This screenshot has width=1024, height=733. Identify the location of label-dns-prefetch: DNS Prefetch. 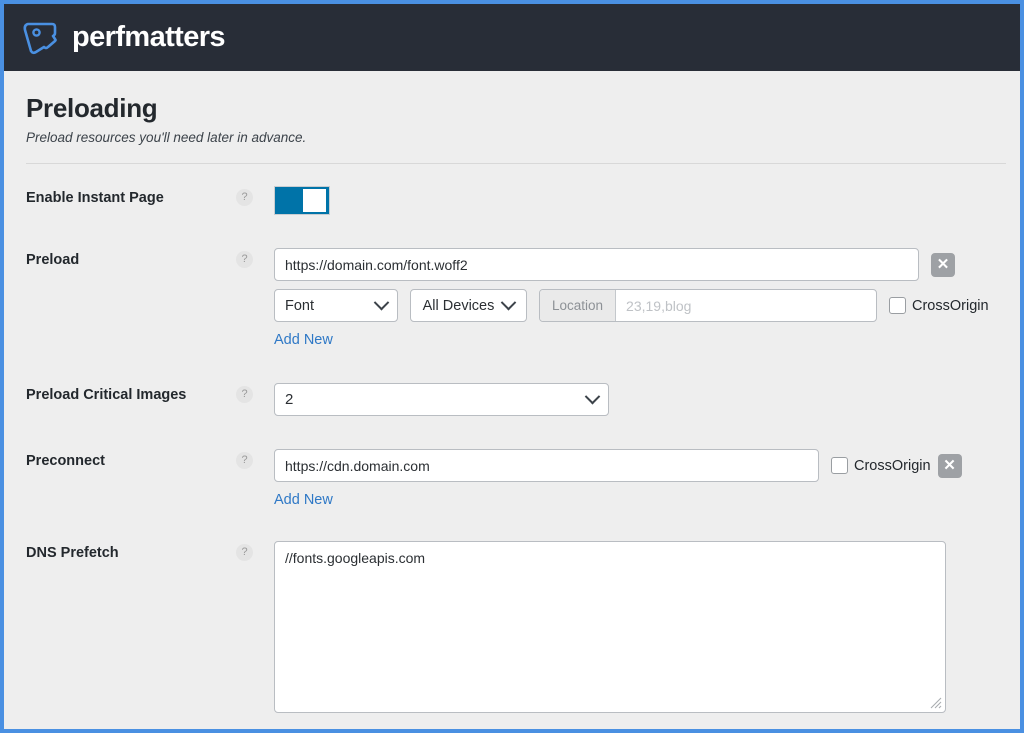
(72, 553).